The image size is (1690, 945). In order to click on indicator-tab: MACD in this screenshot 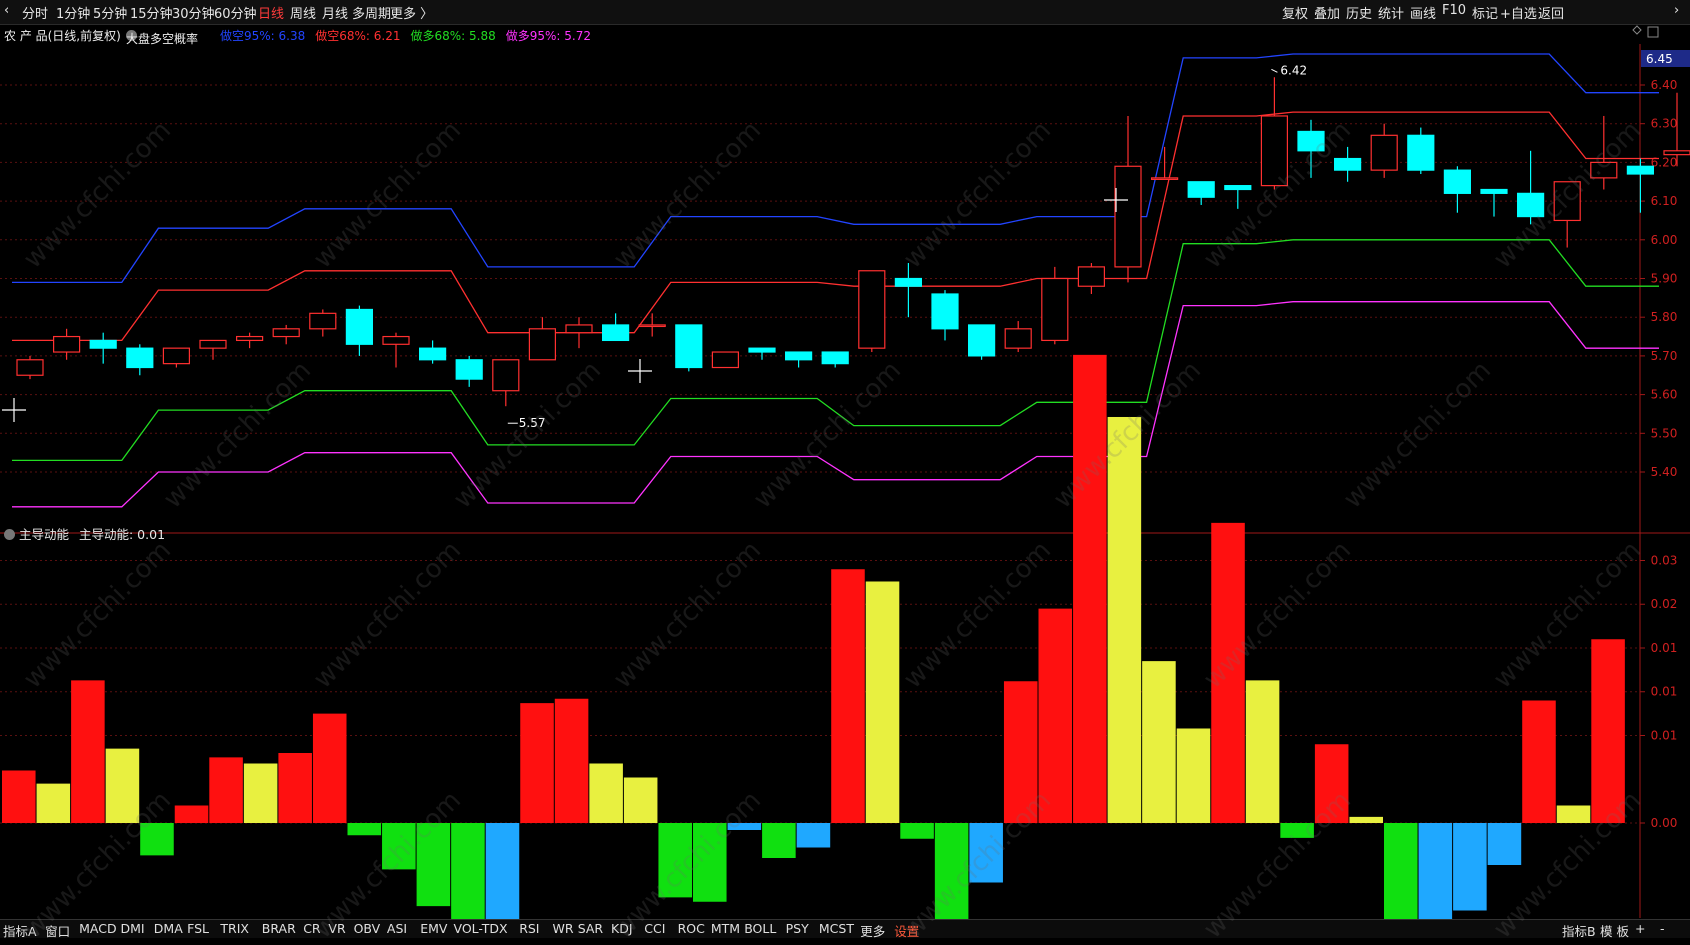, I will do `click(97, 928)`.